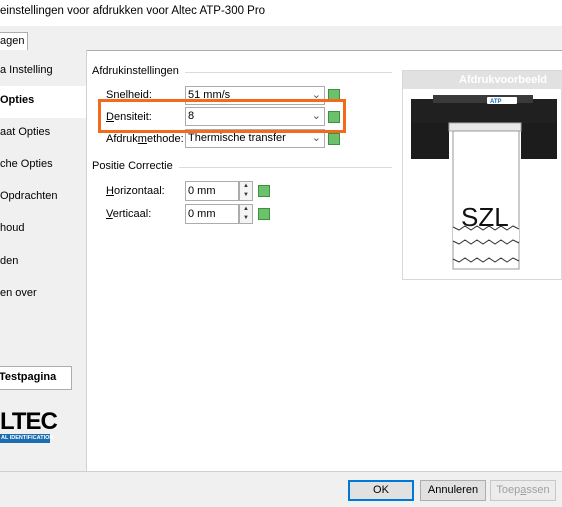  I want to click on sidebar-item-graphic-options: che Opties, so click(43, 166).